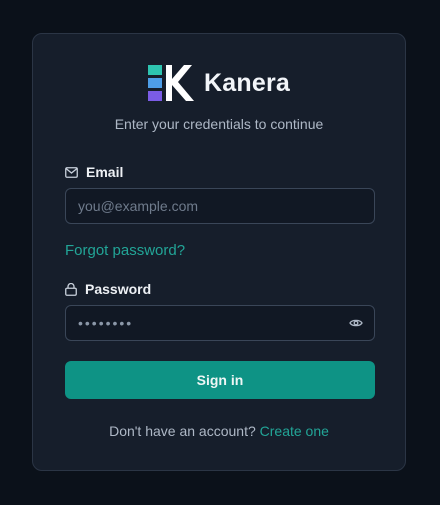 The image size is (440, 505). What do you see at coordinates (356, 323) in the screenshot?
I see `eye-icon` at bounding box center [356, 323].